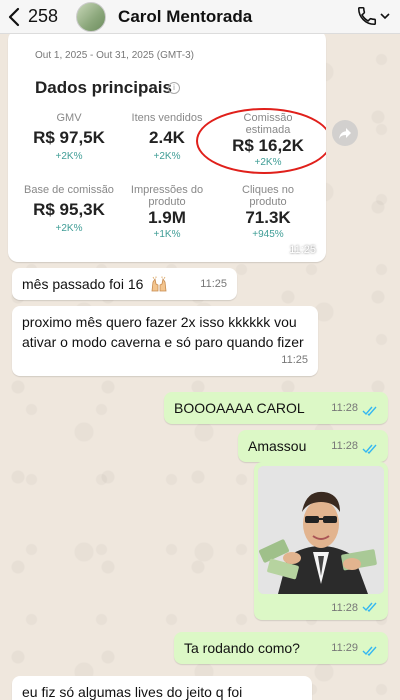 The width and height of the screenshot is (400, 700). What do you see at coordinates (132, 692) in the screenshot?
I see `message-text: eu fiz só algumas lives do jeito q foi` at bounding box center [132, 692].